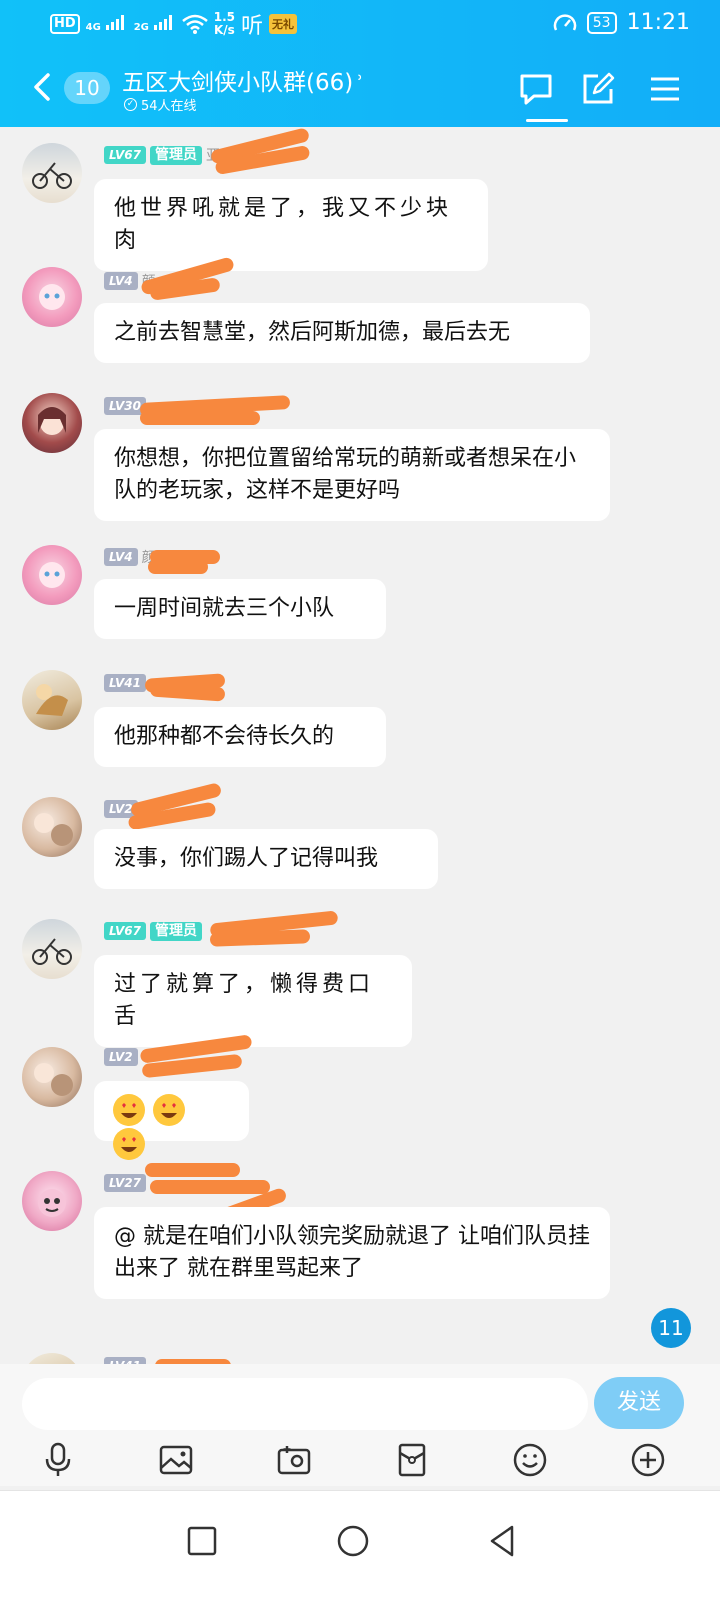 The height and width of the screenshot is (1600, 720). What do you see at coordinates (639, 1403) in the screenshot?
I see `send-button: 发送` at bounding box center [639, 1403].